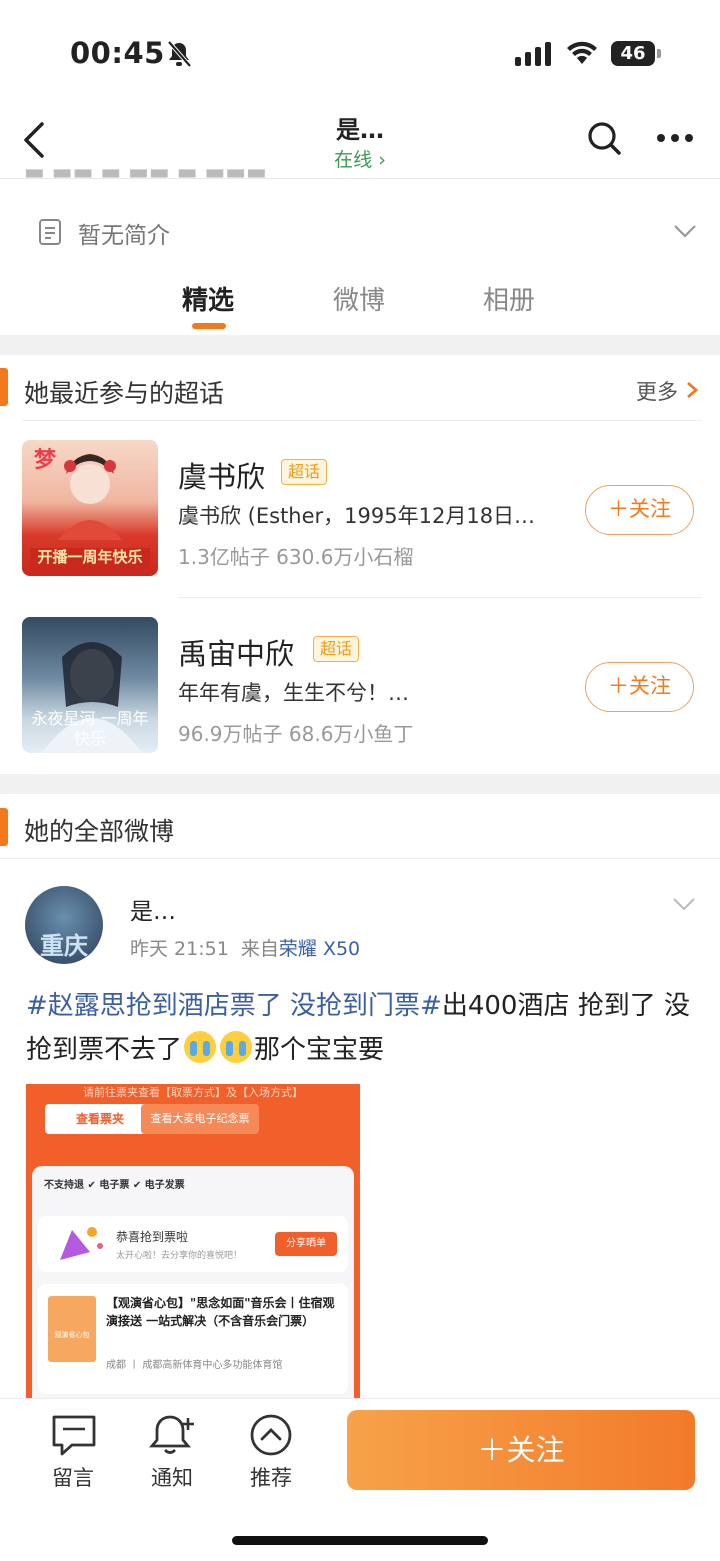 The image size is (720, 1561). Describe the element at coordinates (296, 557) in the screenshot. I see `topic-stats: 1.3亿帖子 630.6万小石榴` at that location.